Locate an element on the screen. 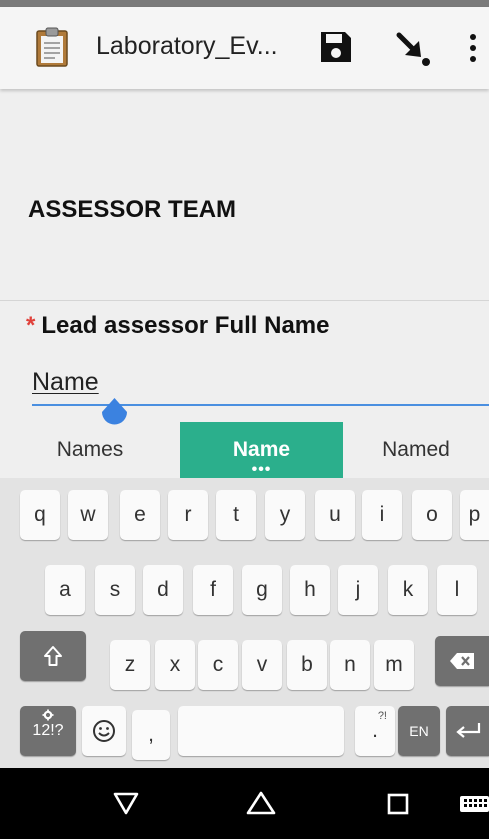  field-label-text: Lead assessor Full Name is located at coordinates (185, 325).